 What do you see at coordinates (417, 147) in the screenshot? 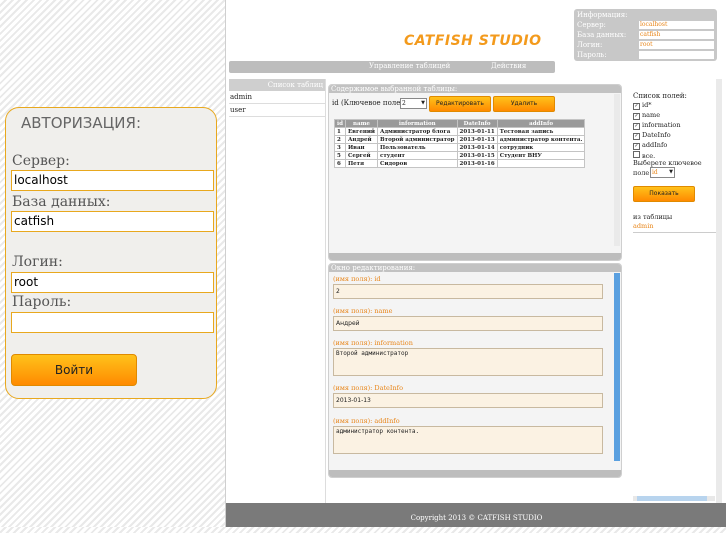
I see `cell: Пользователь` at bounding box center [417, 147].